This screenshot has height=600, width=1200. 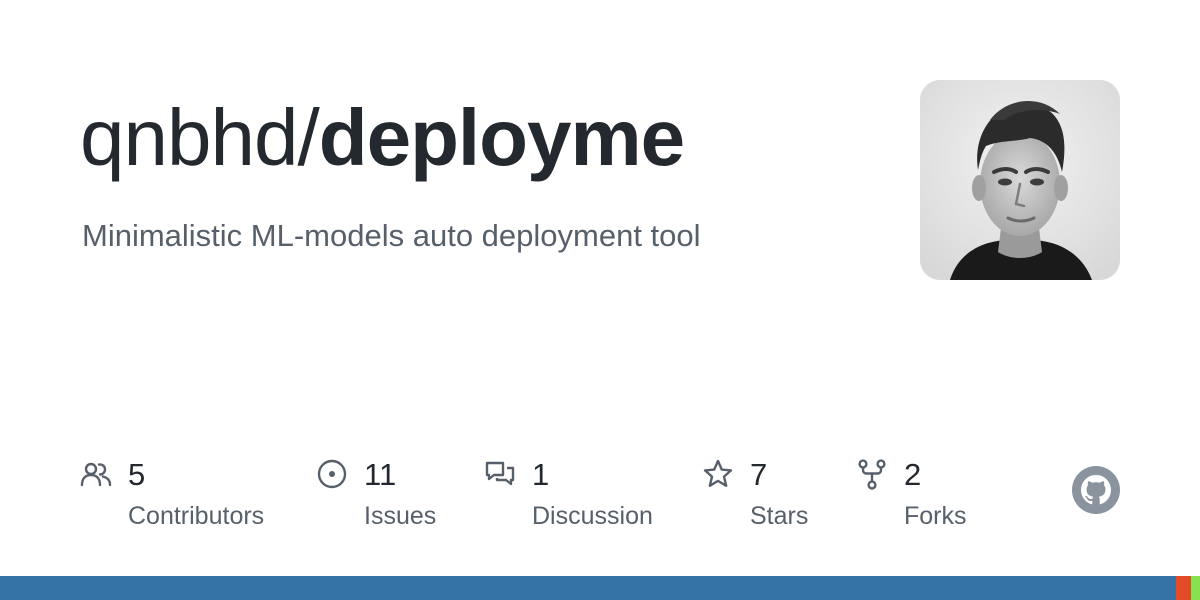 I want to click on issues-icon, so click(x=332, y=474).